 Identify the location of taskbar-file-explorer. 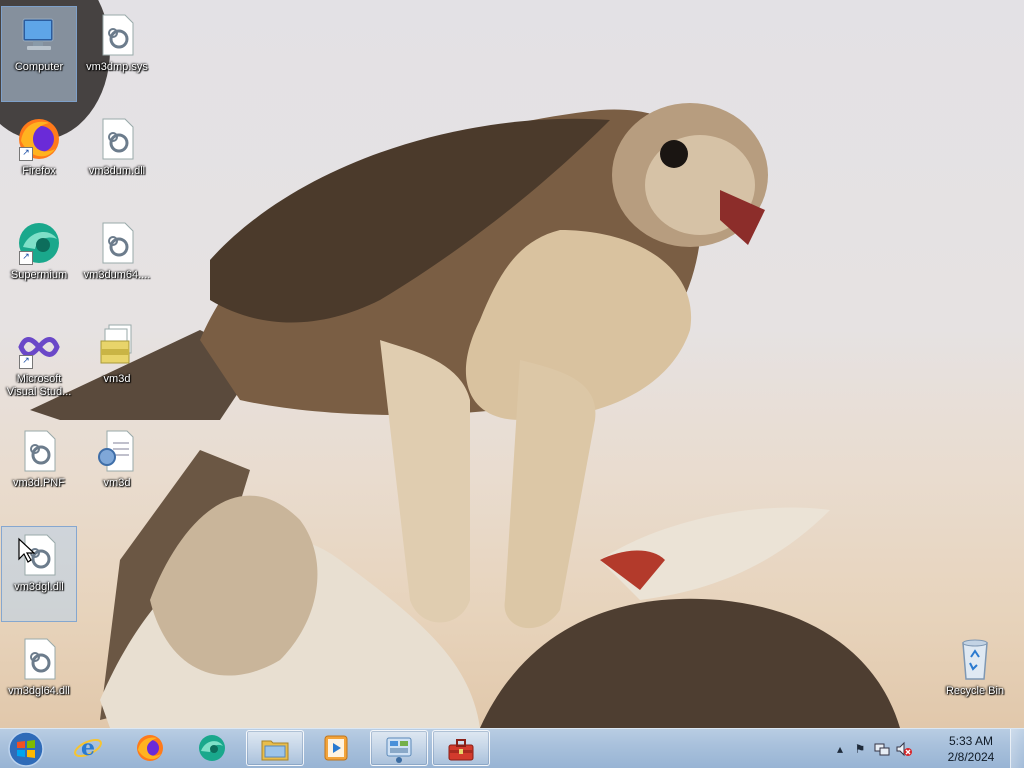
(275, 748).